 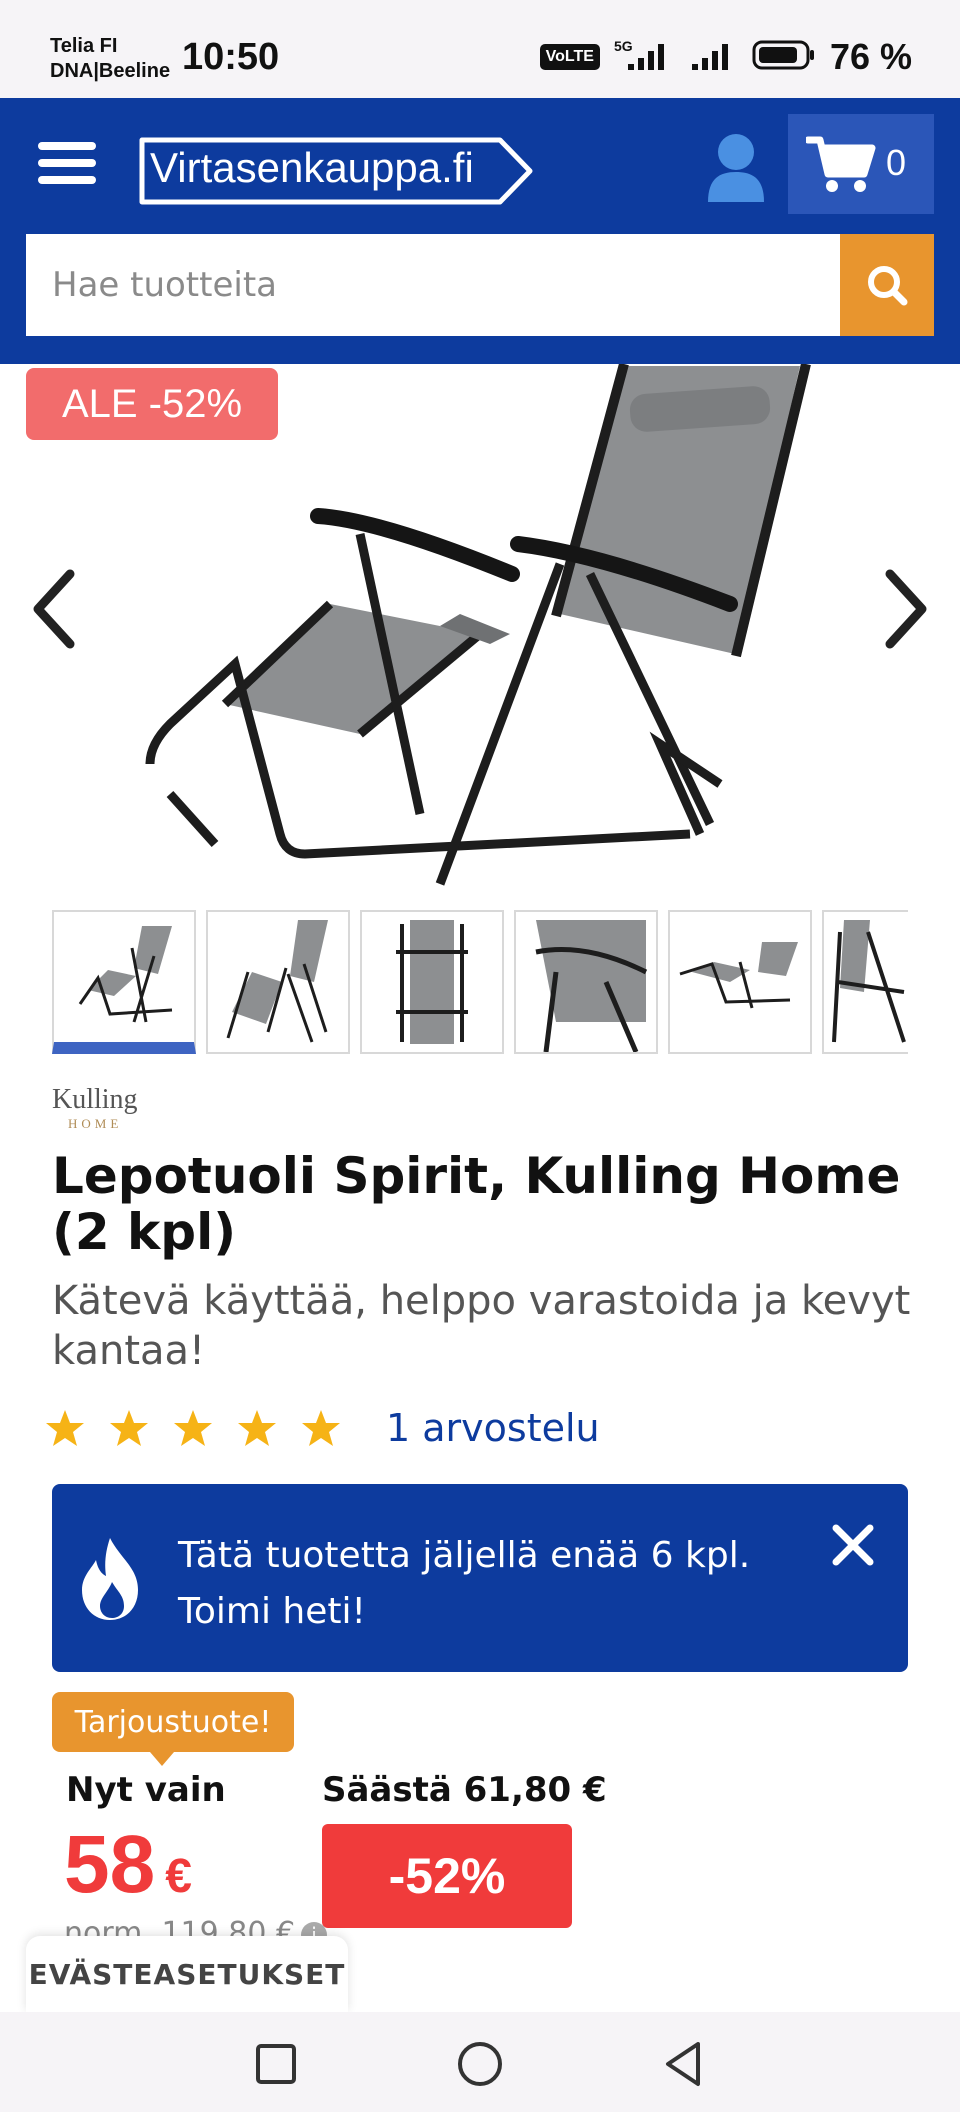 I want to click on brand-logo-image: Kulling HOME, so click(x=95, y=1107).